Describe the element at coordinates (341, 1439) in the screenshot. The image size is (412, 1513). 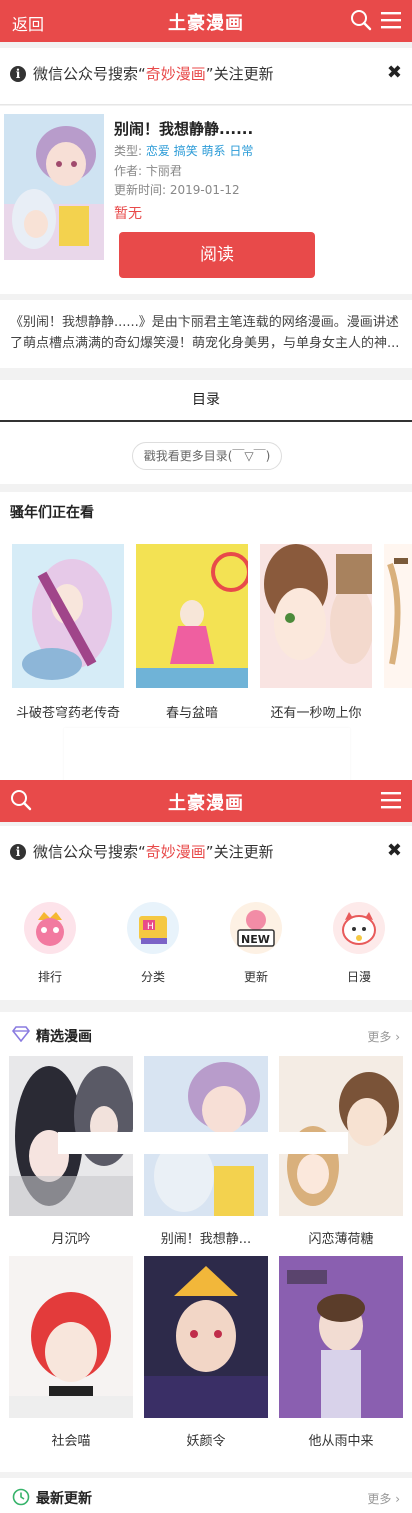
I see `featured-label-6: 他从雨中来` at that location.